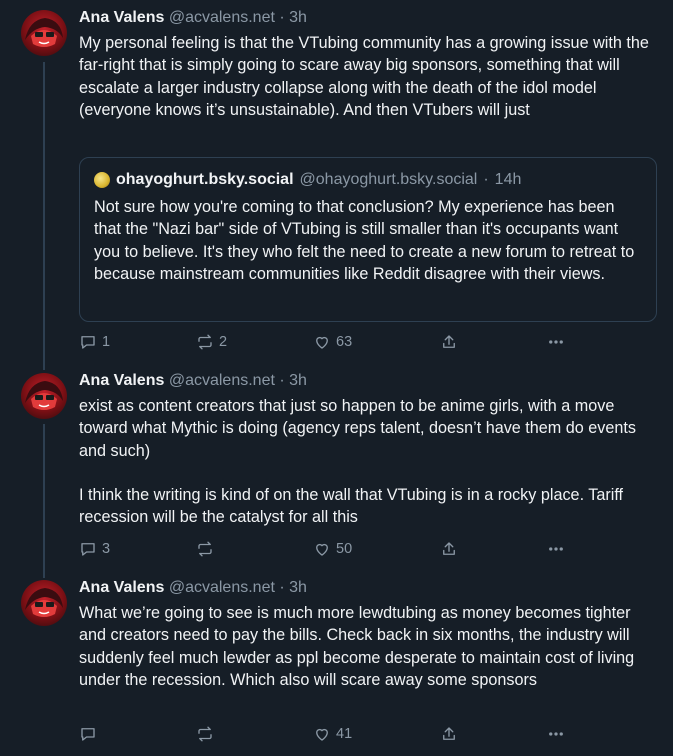 This screenshot has width=673, height=756. Describe the element at coordinates (508, 179) in the screenshot. I see `quote-time: 14h` at that location.